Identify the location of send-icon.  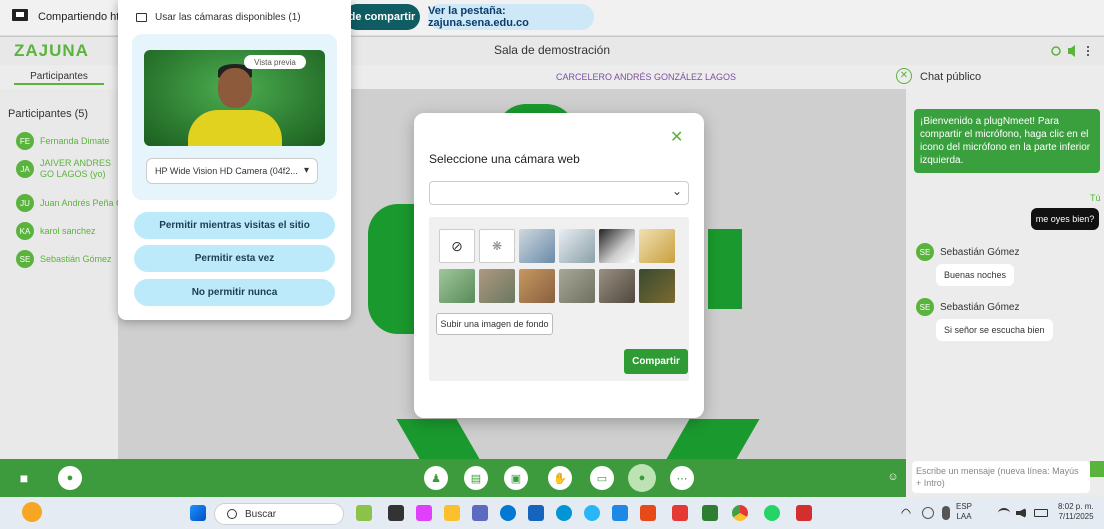
(1097, 469).